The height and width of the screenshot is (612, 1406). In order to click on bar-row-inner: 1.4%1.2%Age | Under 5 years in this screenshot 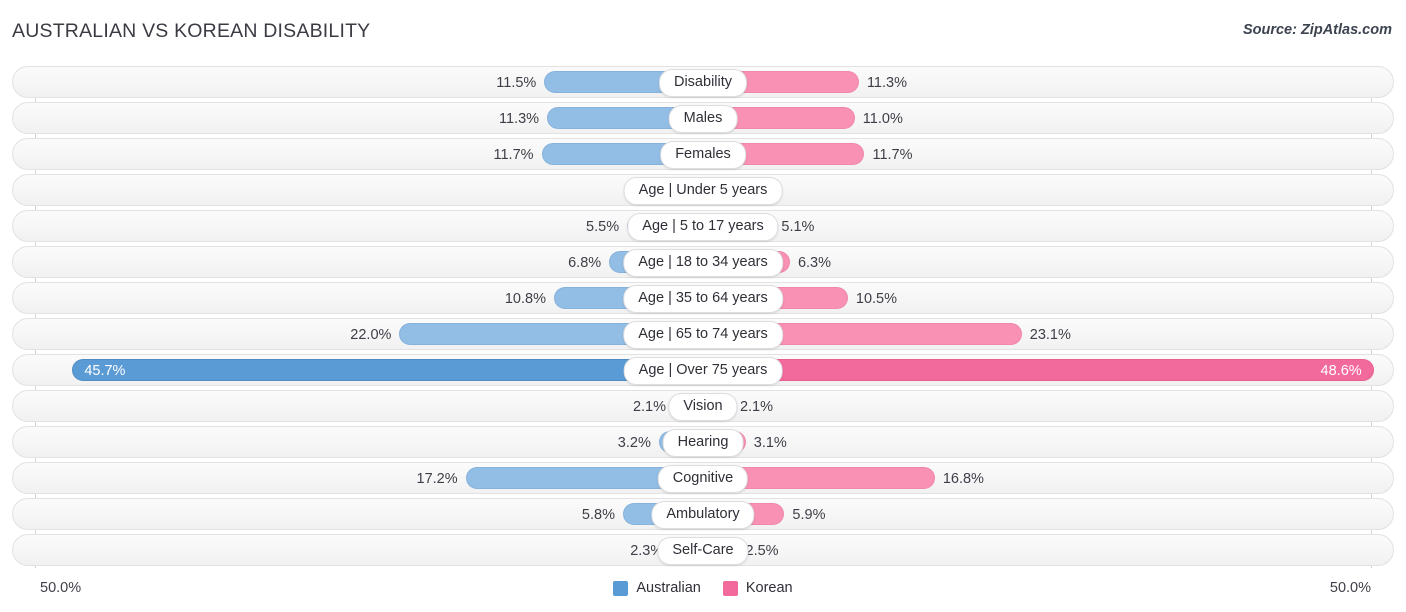, I will do `click(703, 190)`.